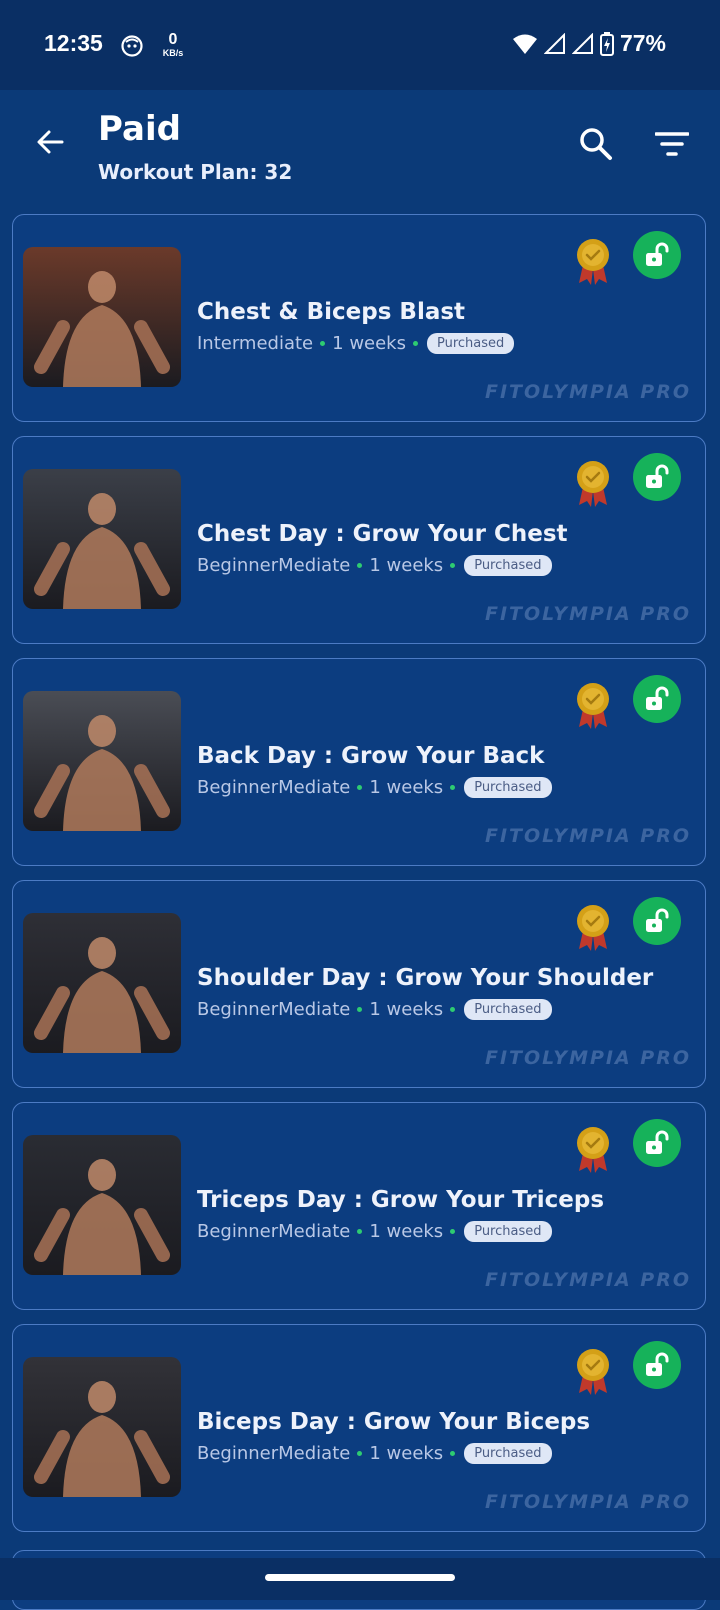  I want to click on search-button, so click(596, 144).